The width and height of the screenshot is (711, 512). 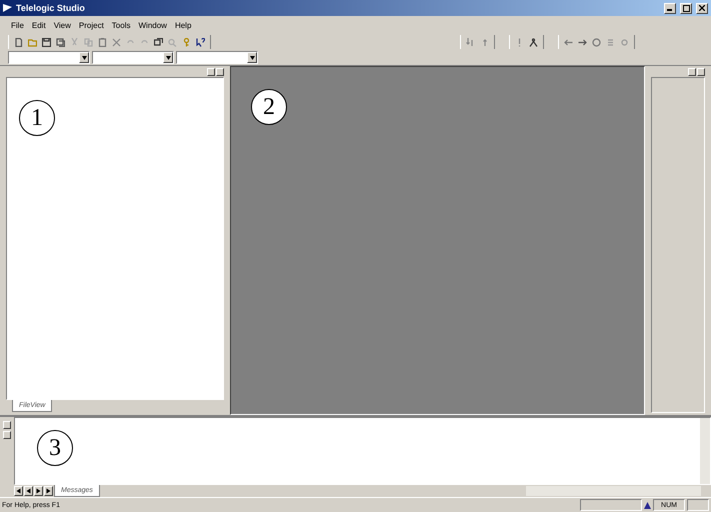 What do you see at coordinates (46, 42) in the screenshot?
I see `save-icon` at bounding box center [46, 42].